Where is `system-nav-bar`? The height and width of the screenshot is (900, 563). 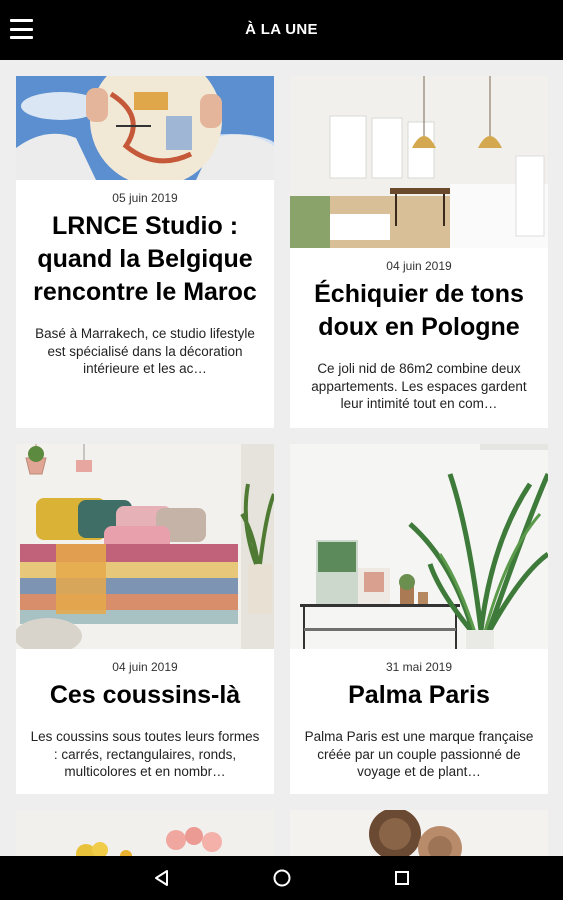
system-nav-bar is located at coordinates (281, 878).